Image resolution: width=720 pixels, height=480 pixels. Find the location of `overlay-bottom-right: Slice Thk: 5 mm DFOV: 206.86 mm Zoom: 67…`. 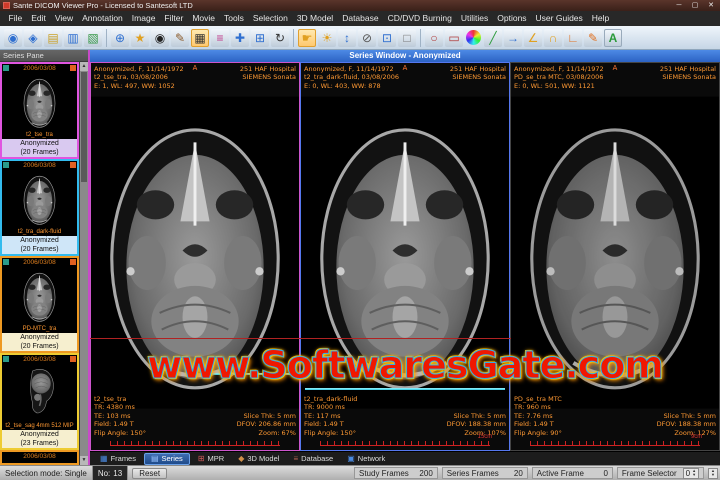

overlay-bottom-right: Slice Thk: 5 mm DFOV: 206.86 mm Zoom: 67… is located at coordinates (266, 424).